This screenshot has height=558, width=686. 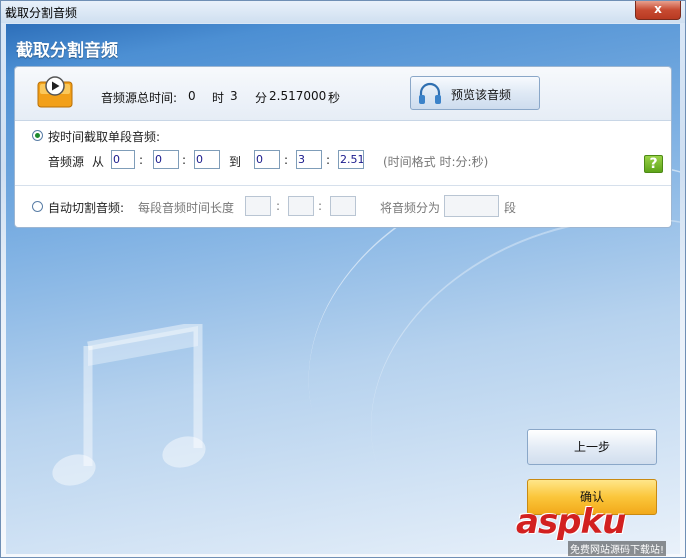 I want to click on to-label: 到, so click(x=235, y=162).